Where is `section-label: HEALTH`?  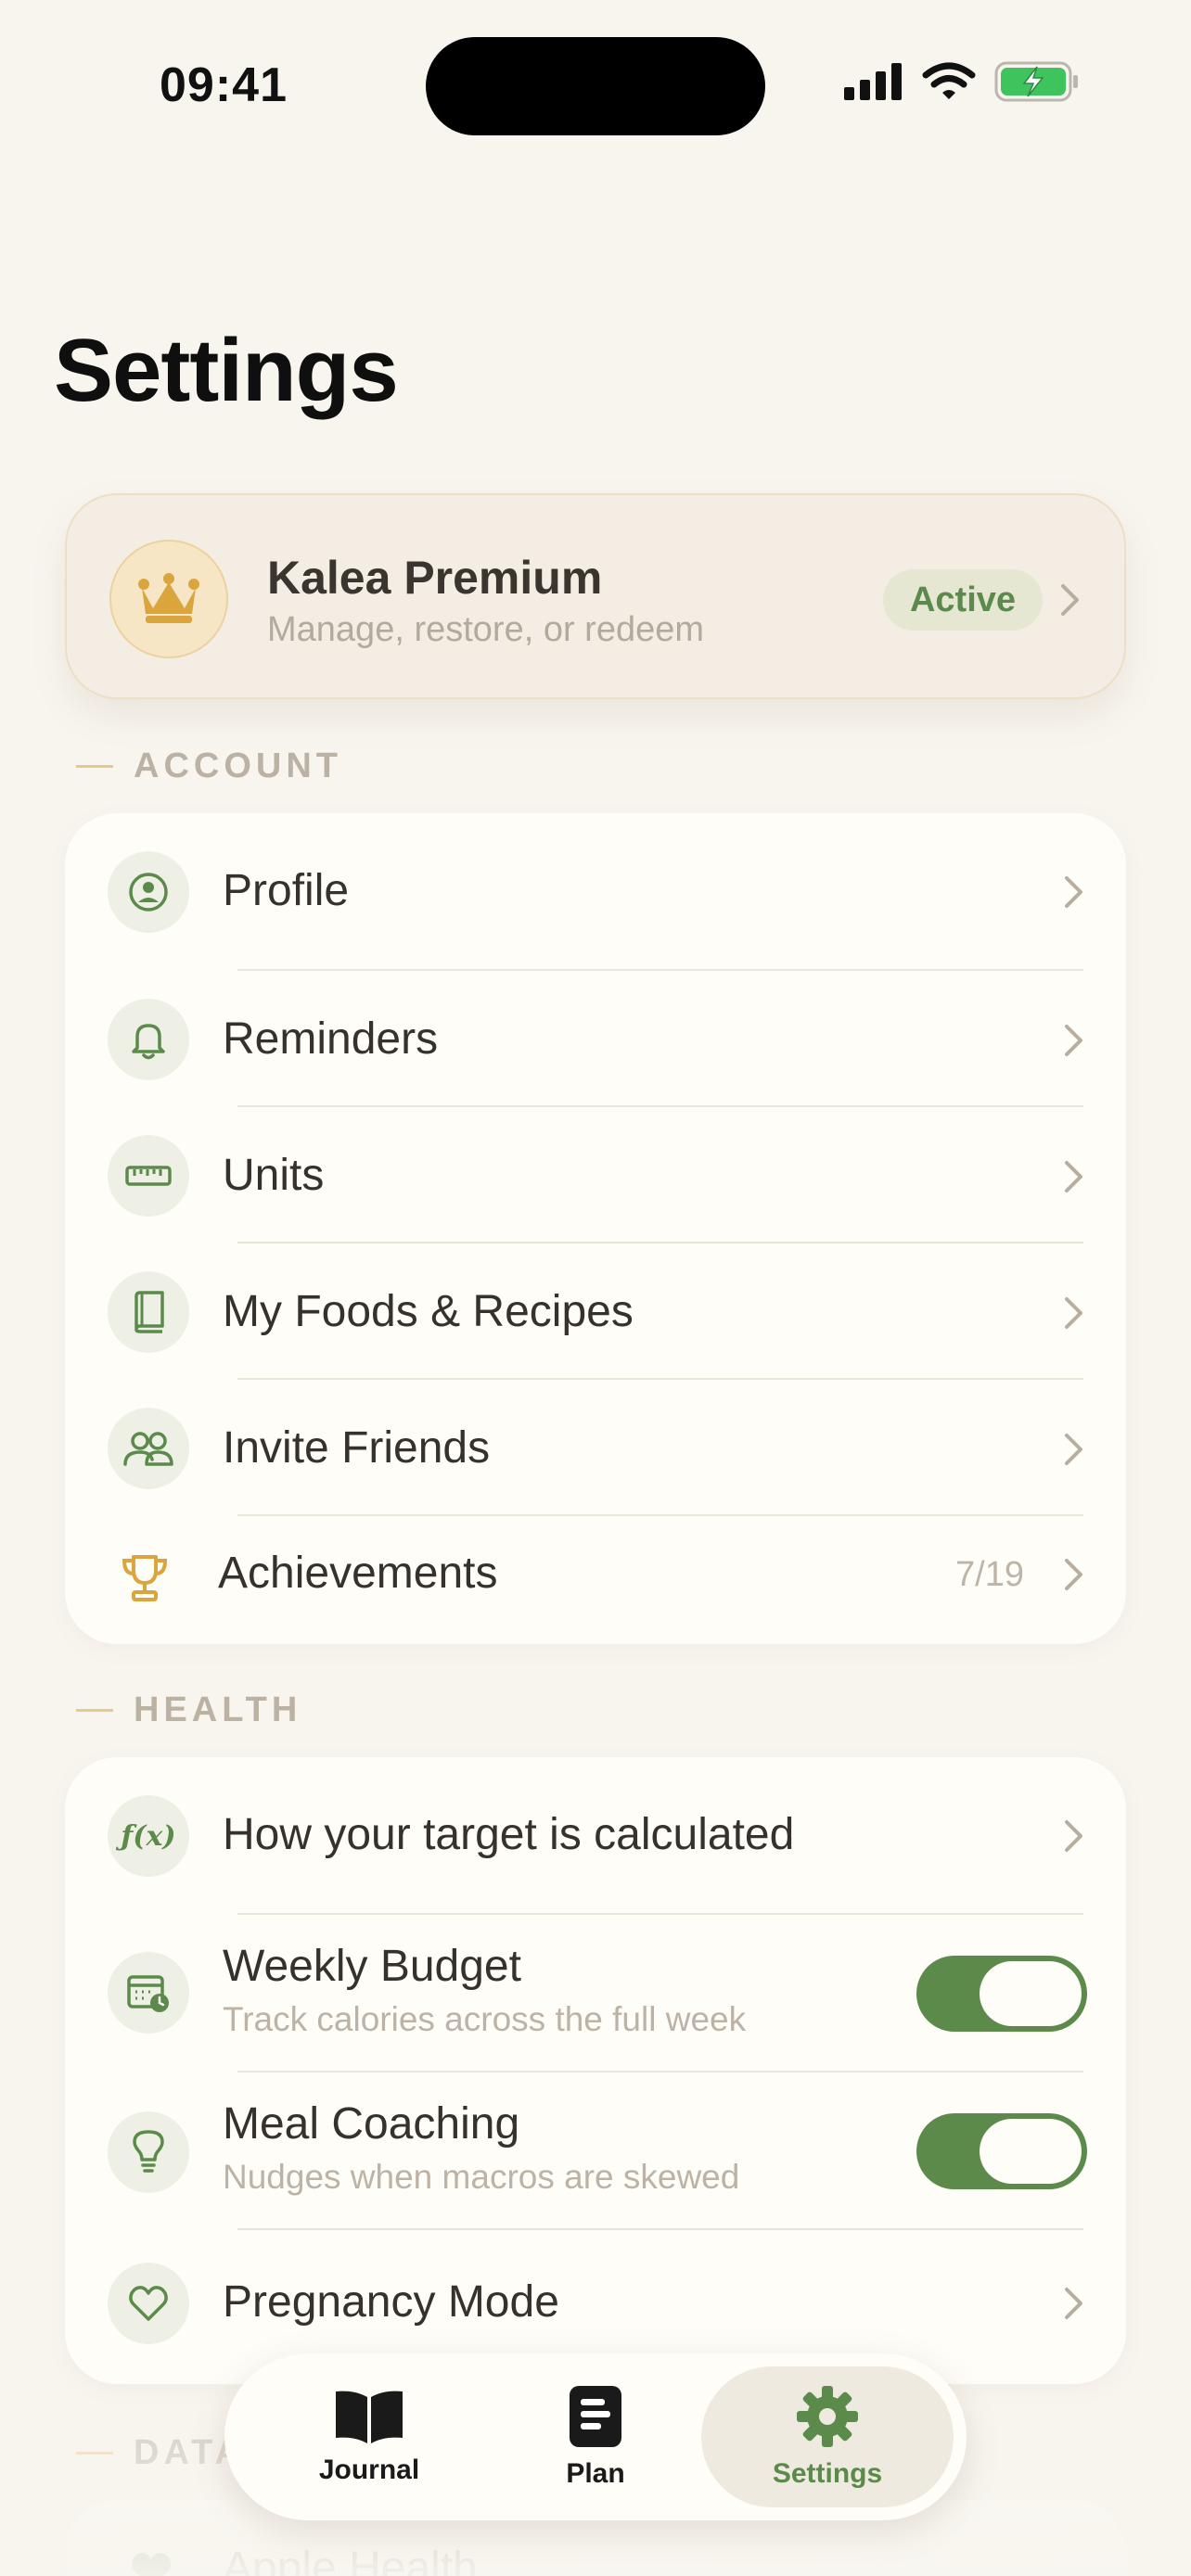 section-label: HEALTH is located at coordinates (218, 1709).